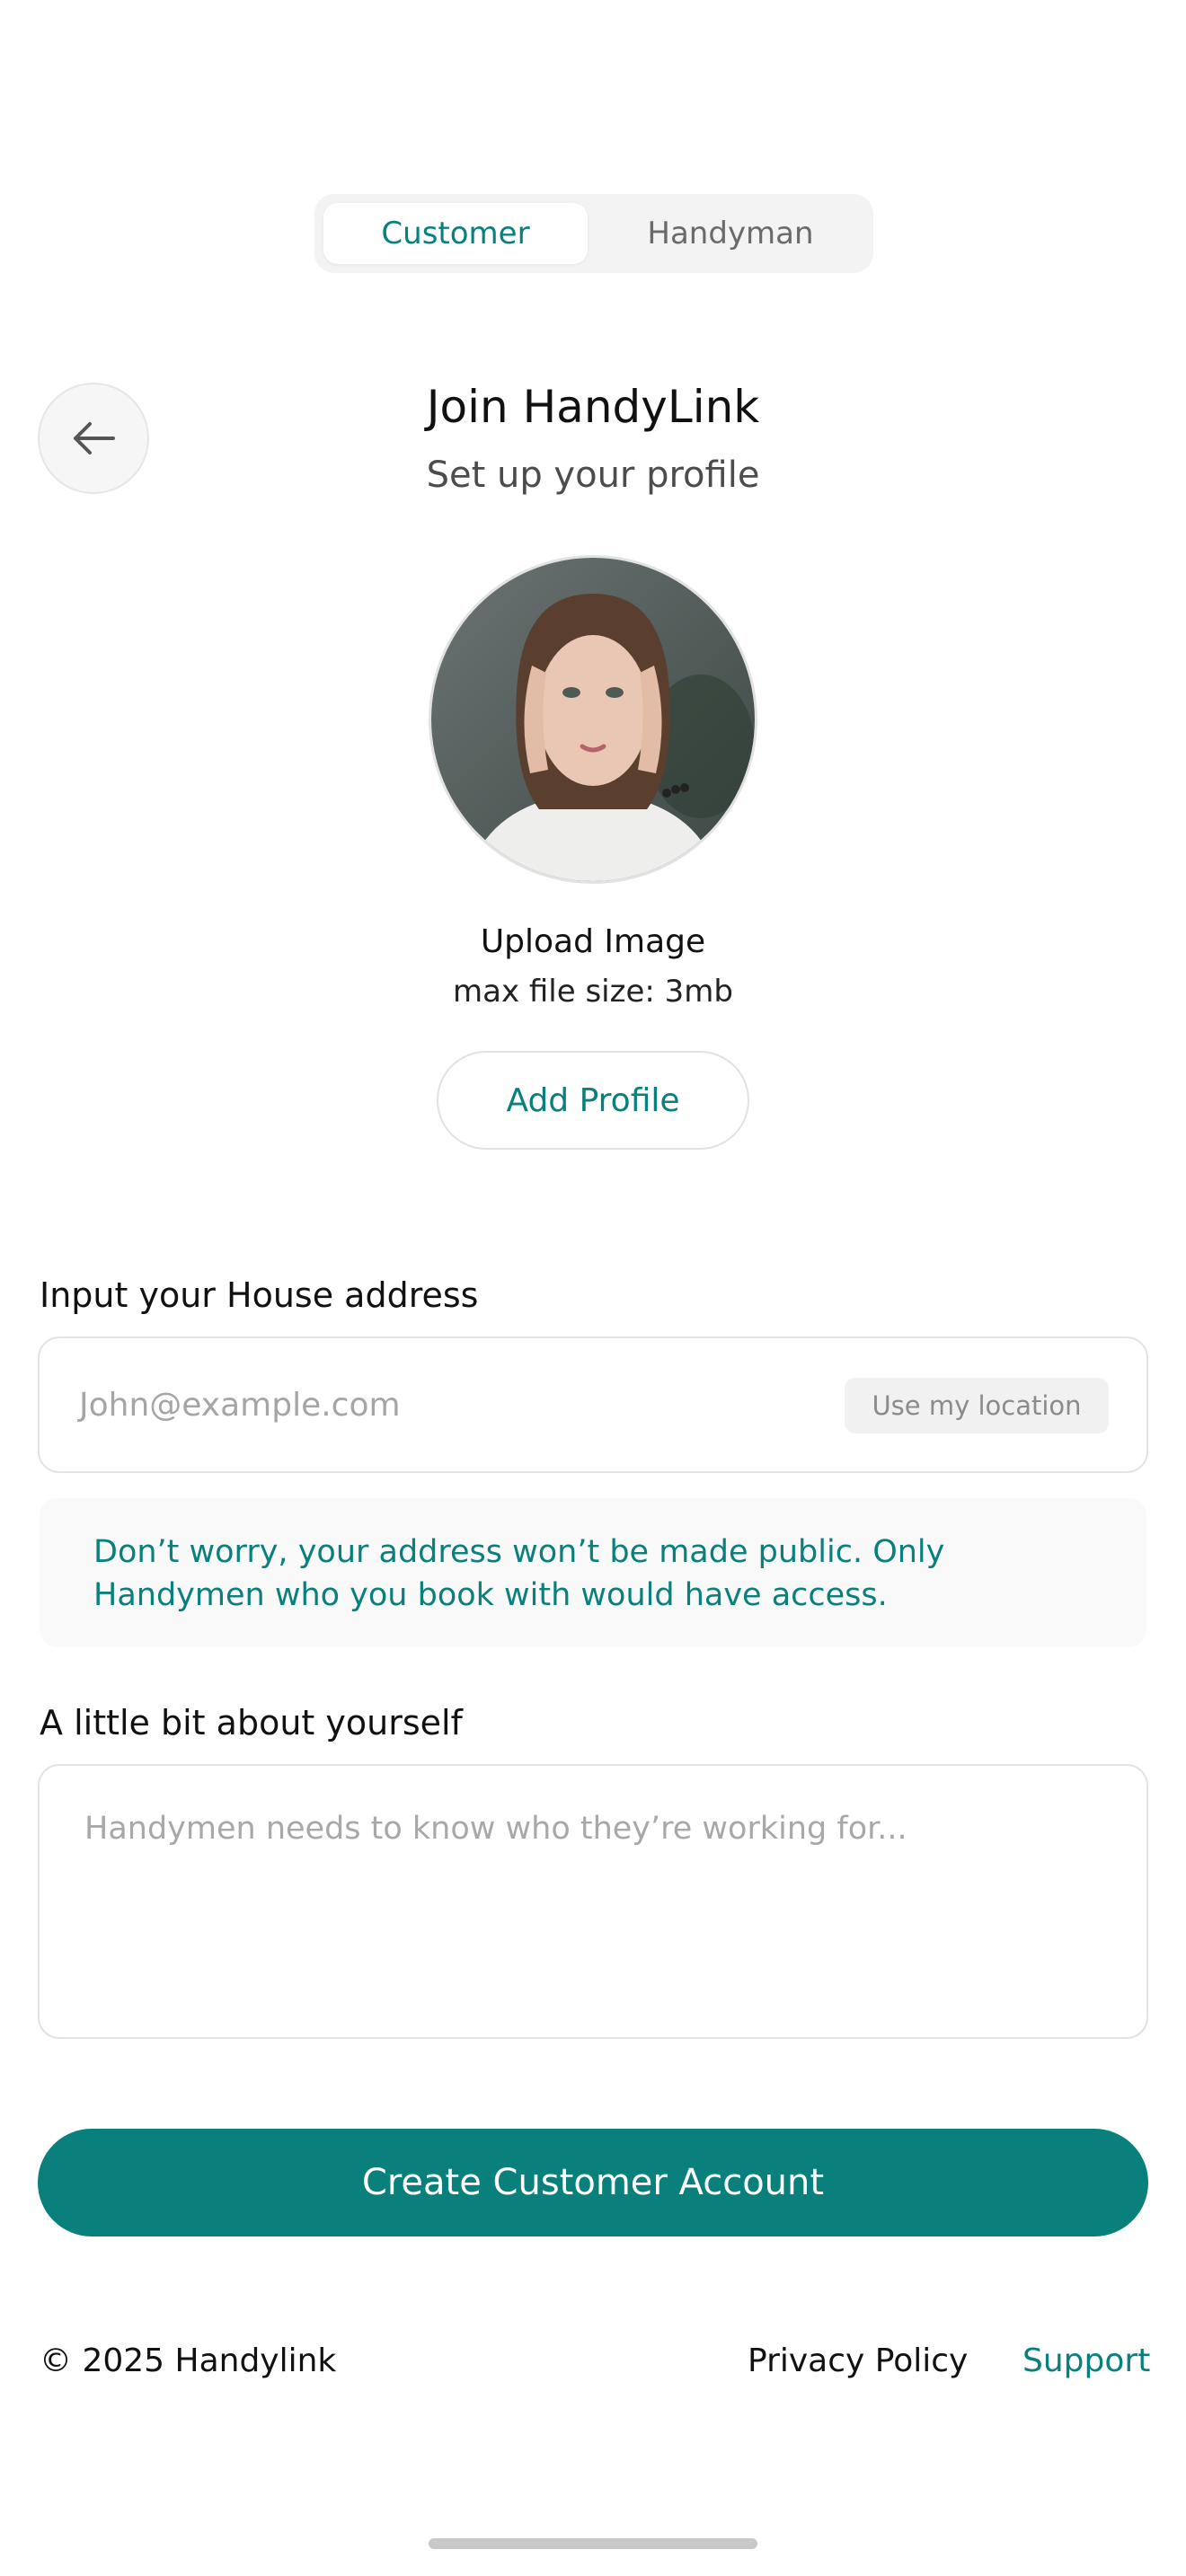  What do you see at coordinates (593, 407) in the screenshot?
I see `page-title: Join HandyLink` at bounding box center [593, 407].